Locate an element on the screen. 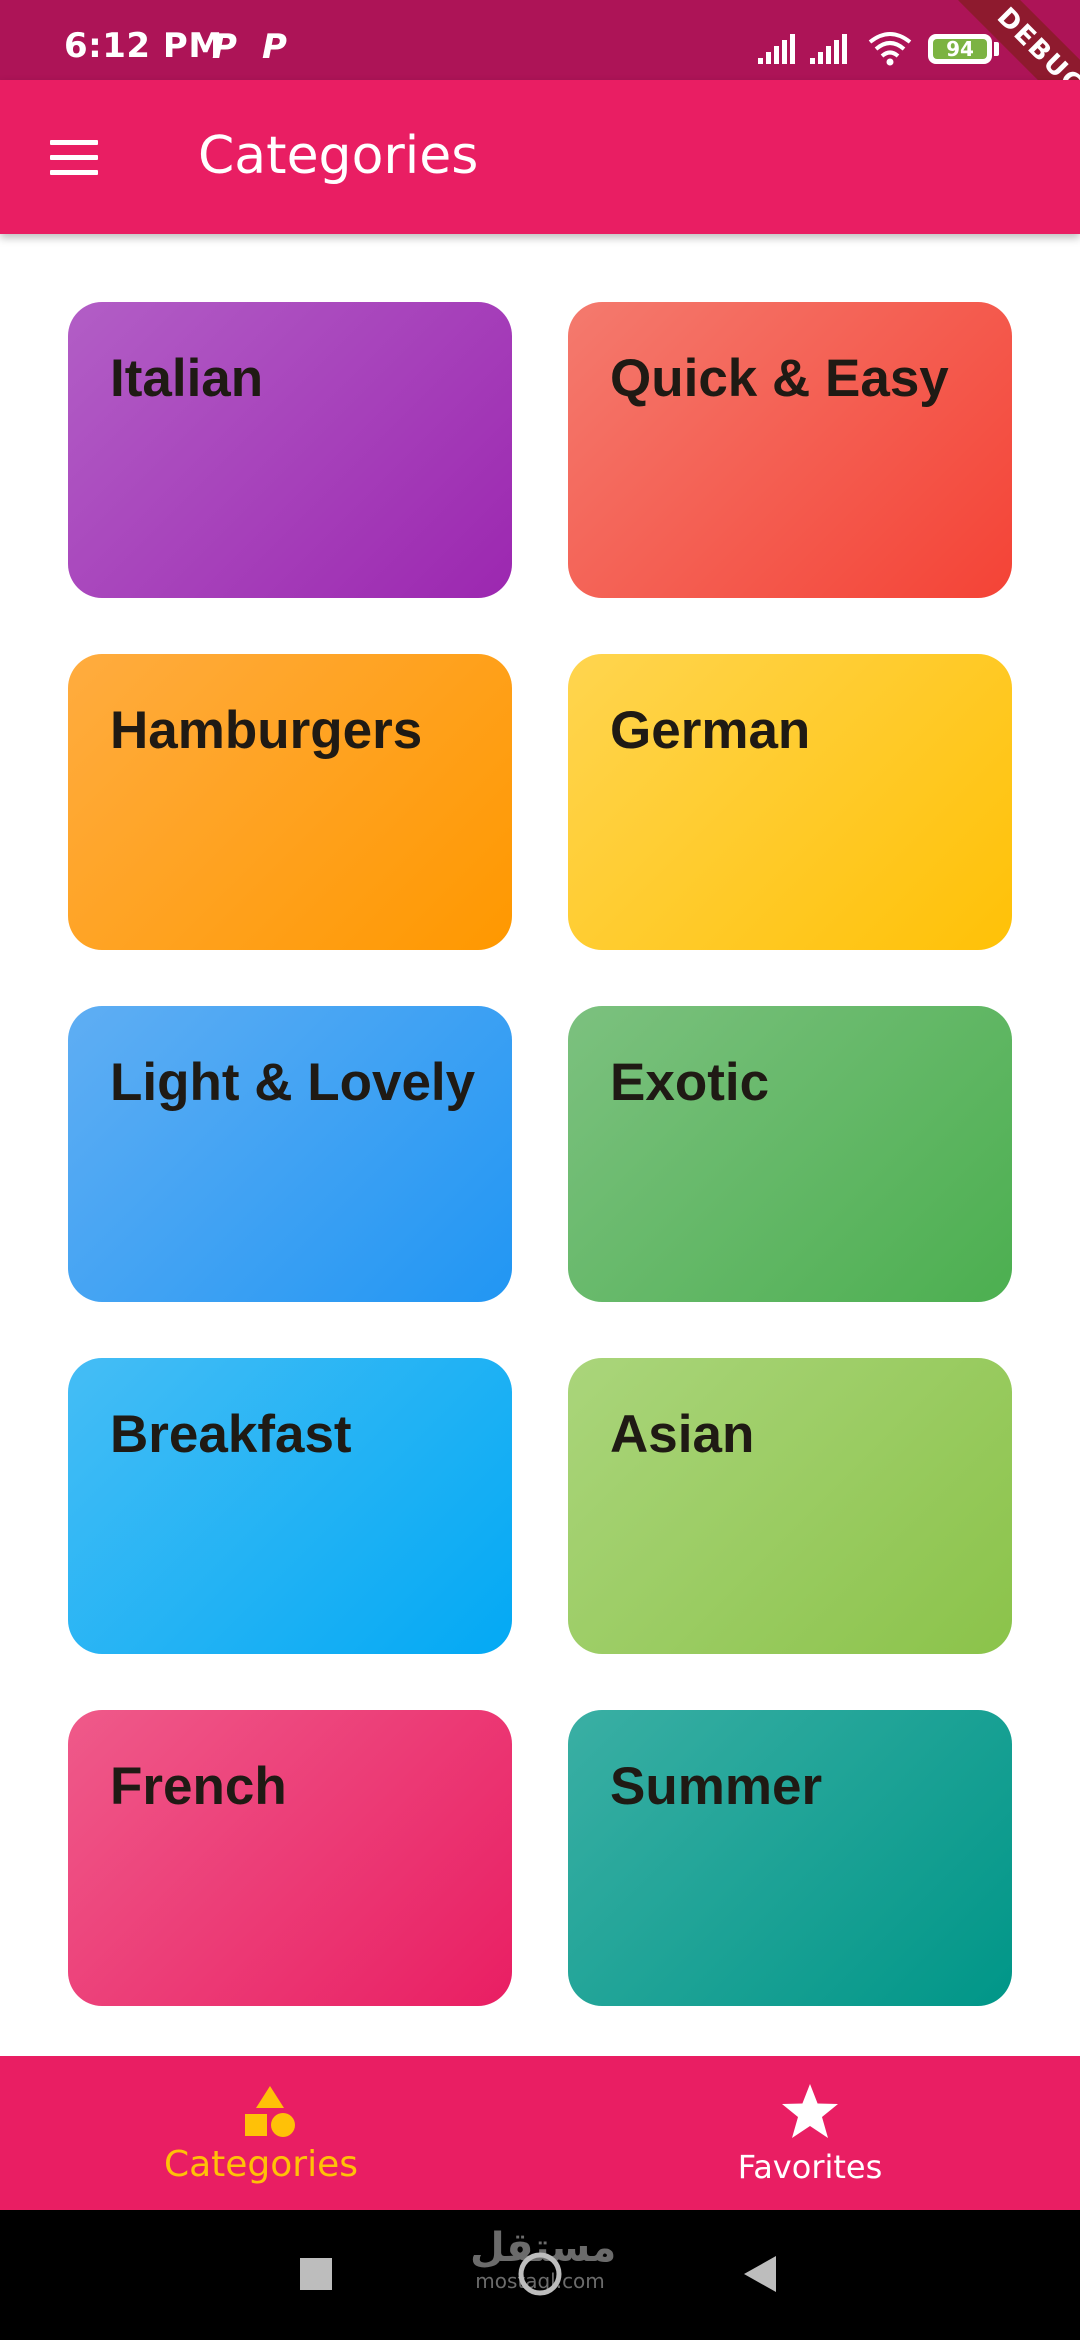 The width and height of the screenshot is (1080, 2340). back-triangle-icon is located at coordinates (760, 2274).